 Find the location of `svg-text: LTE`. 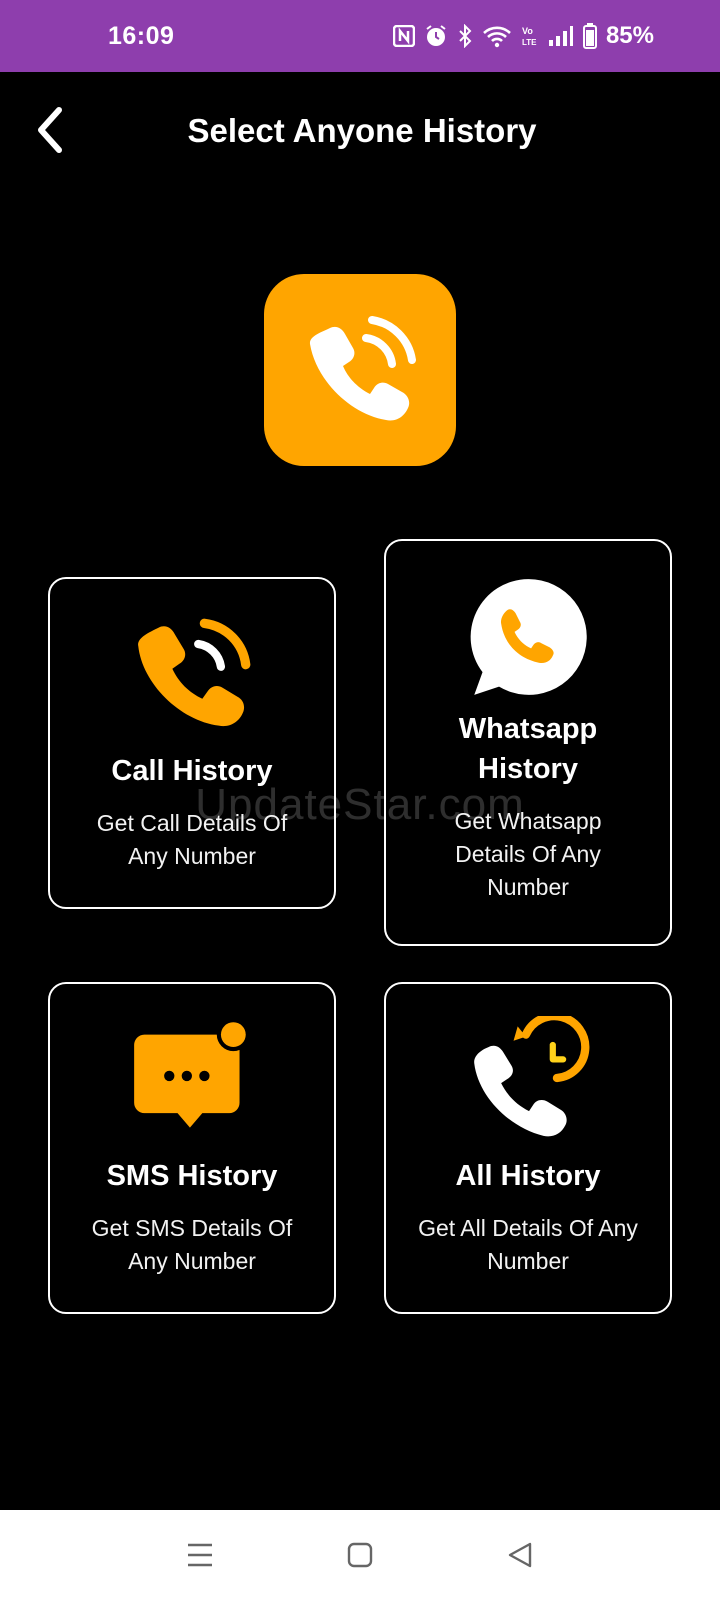

svg-text: LTE is located at coordinates (529, 42).